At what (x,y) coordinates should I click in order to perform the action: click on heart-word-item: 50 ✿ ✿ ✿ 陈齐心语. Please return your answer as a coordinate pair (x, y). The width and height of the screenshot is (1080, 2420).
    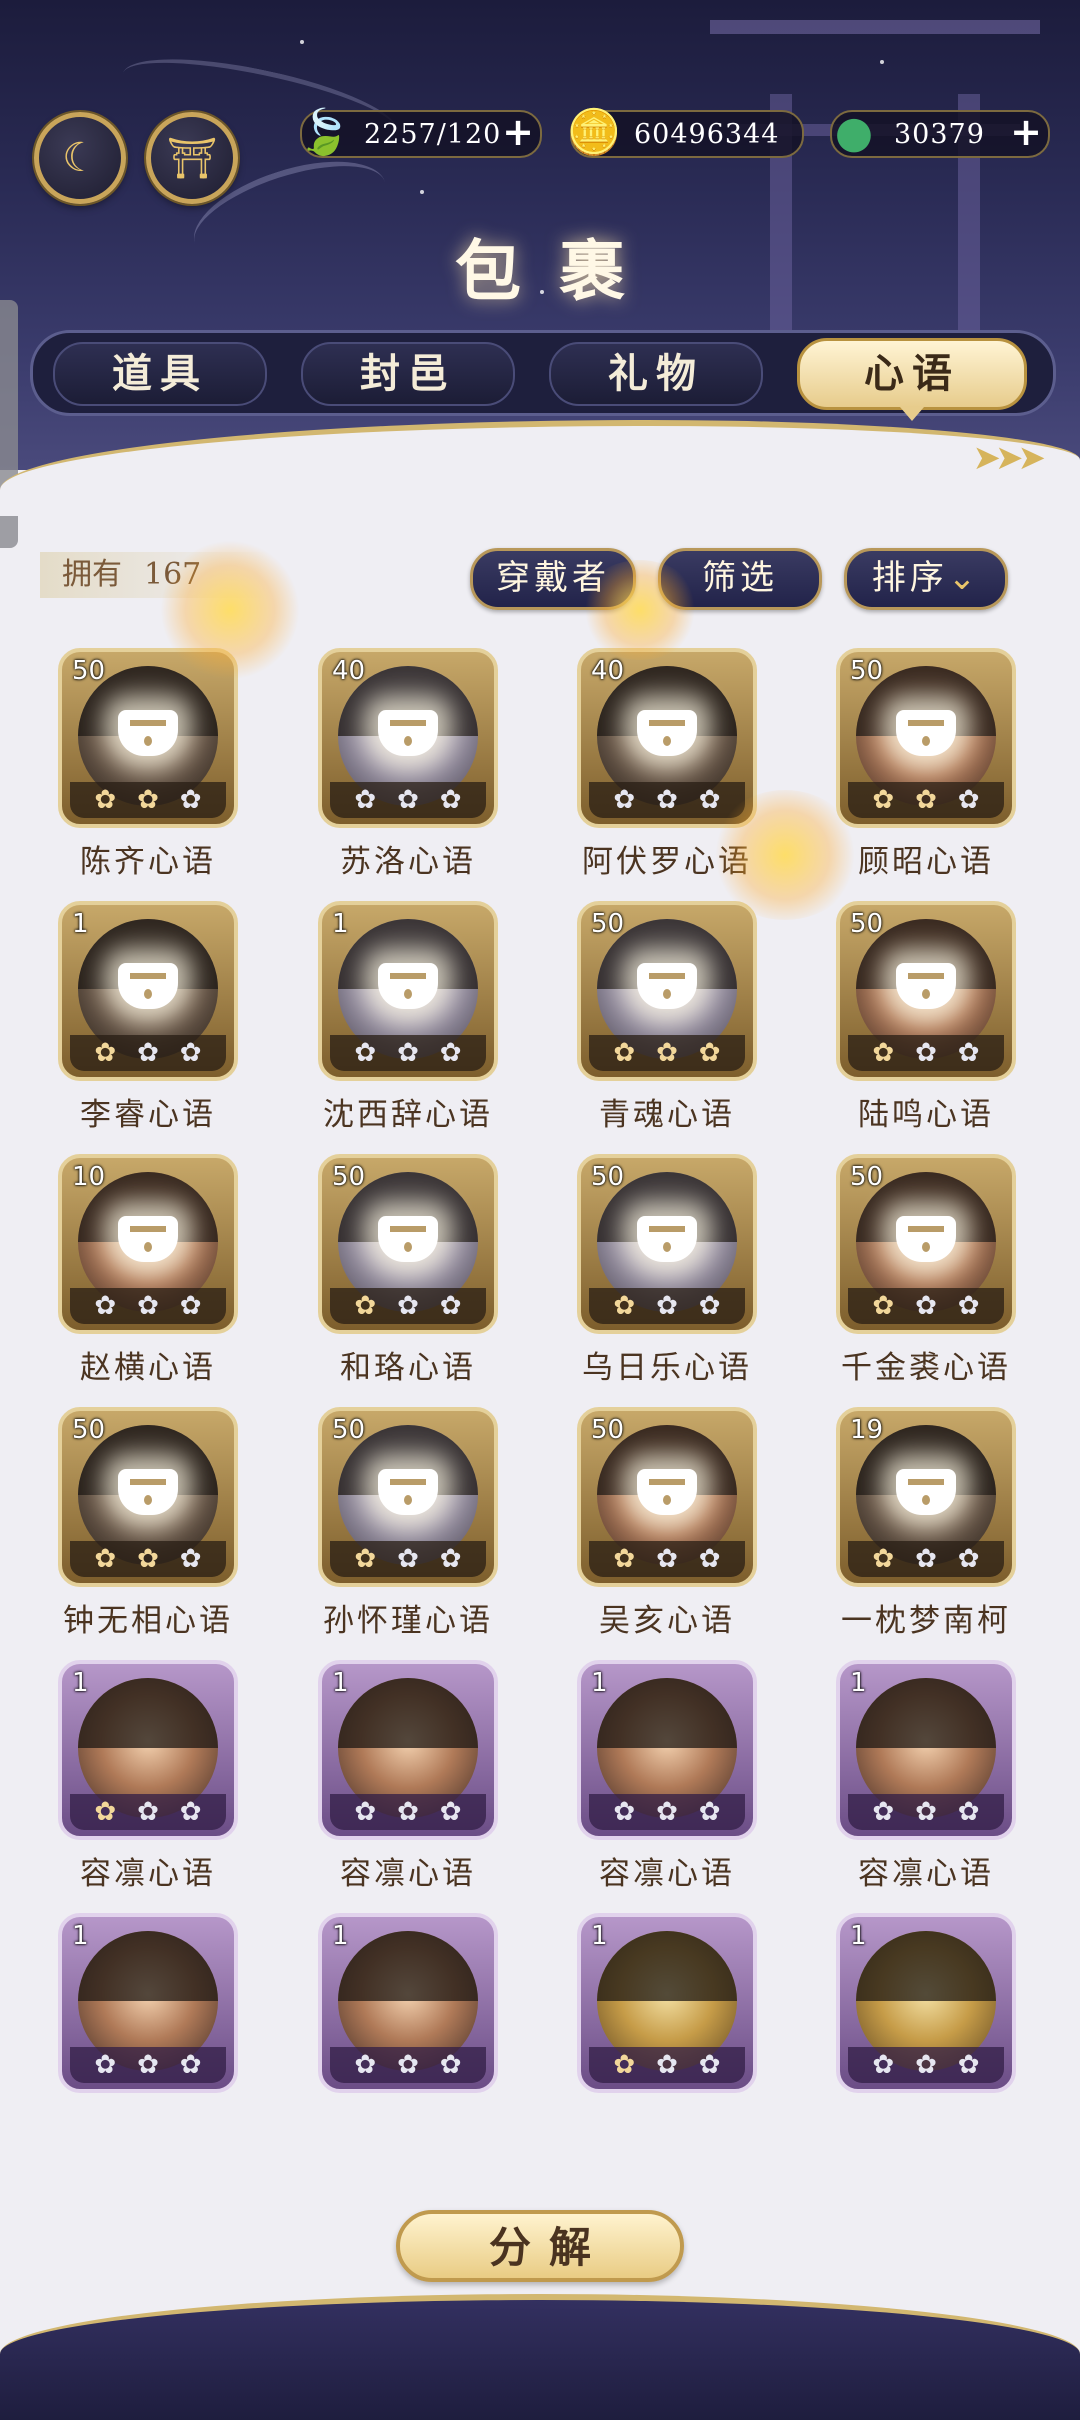
    Looking at the image, I should click on (151, 768).